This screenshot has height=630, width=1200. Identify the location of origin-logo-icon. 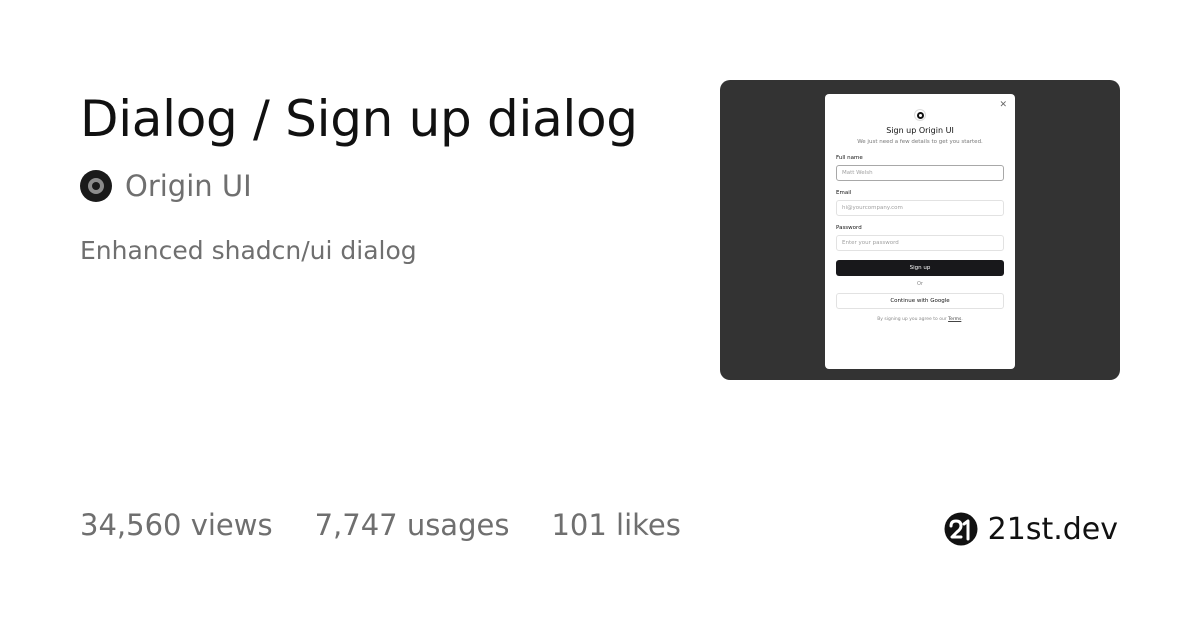
(920, 115).